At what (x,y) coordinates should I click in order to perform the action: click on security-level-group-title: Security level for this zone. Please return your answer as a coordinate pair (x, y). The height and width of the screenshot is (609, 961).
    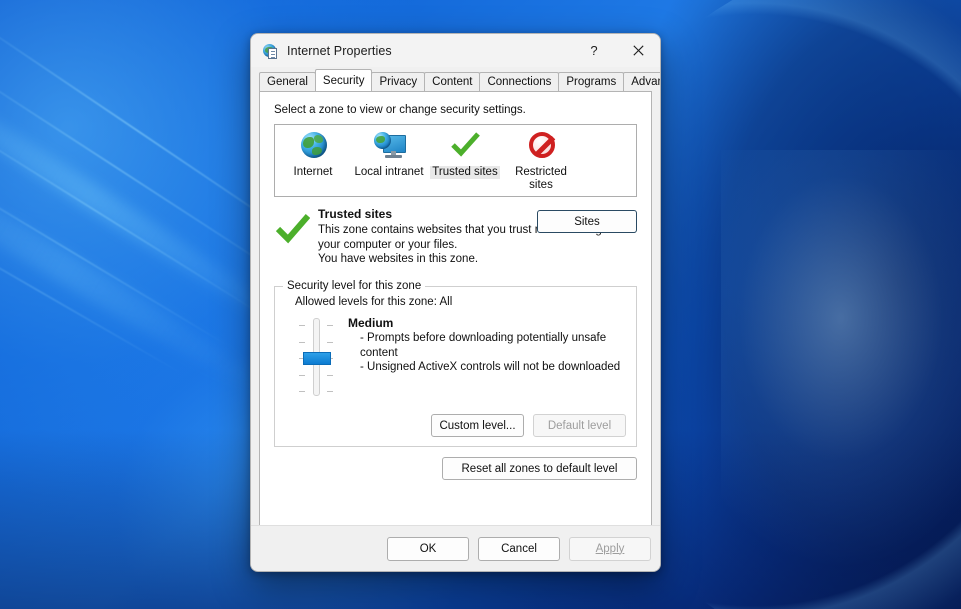
    Looking at the image, I should click on (354, 286).